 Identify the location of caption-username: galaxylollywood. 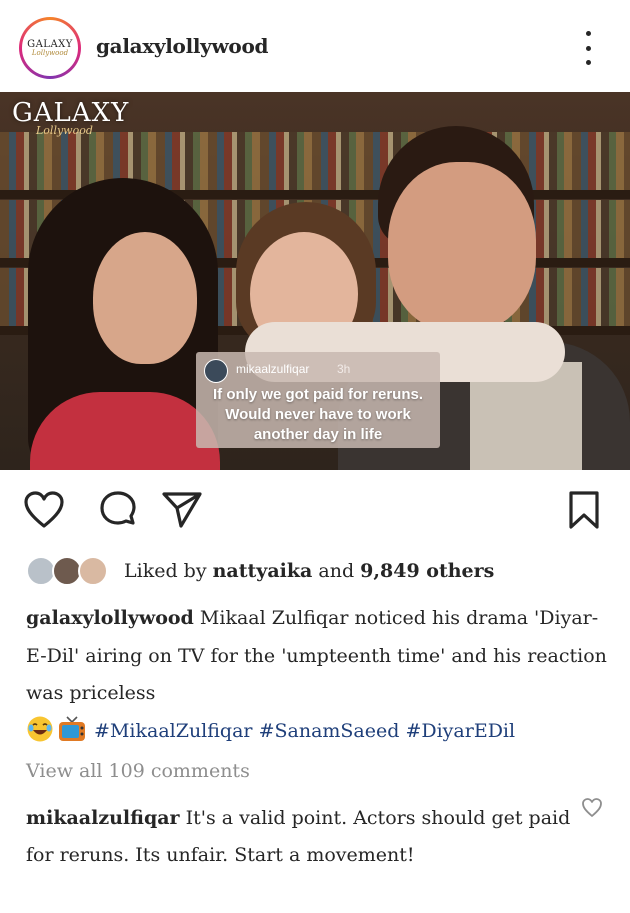
(110, 618).